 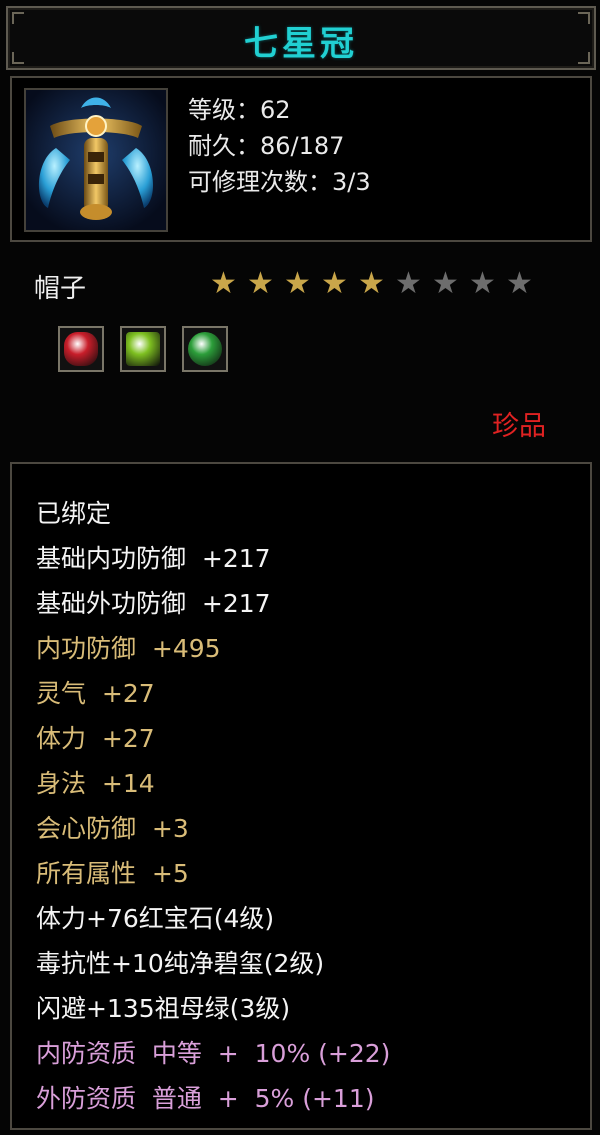 What do you see at coordinates (205, 1098) in the screenshot?
I see `attribute-line: 外防资质 普通 + 5% (+11)` at bounding box center [205, 1098].